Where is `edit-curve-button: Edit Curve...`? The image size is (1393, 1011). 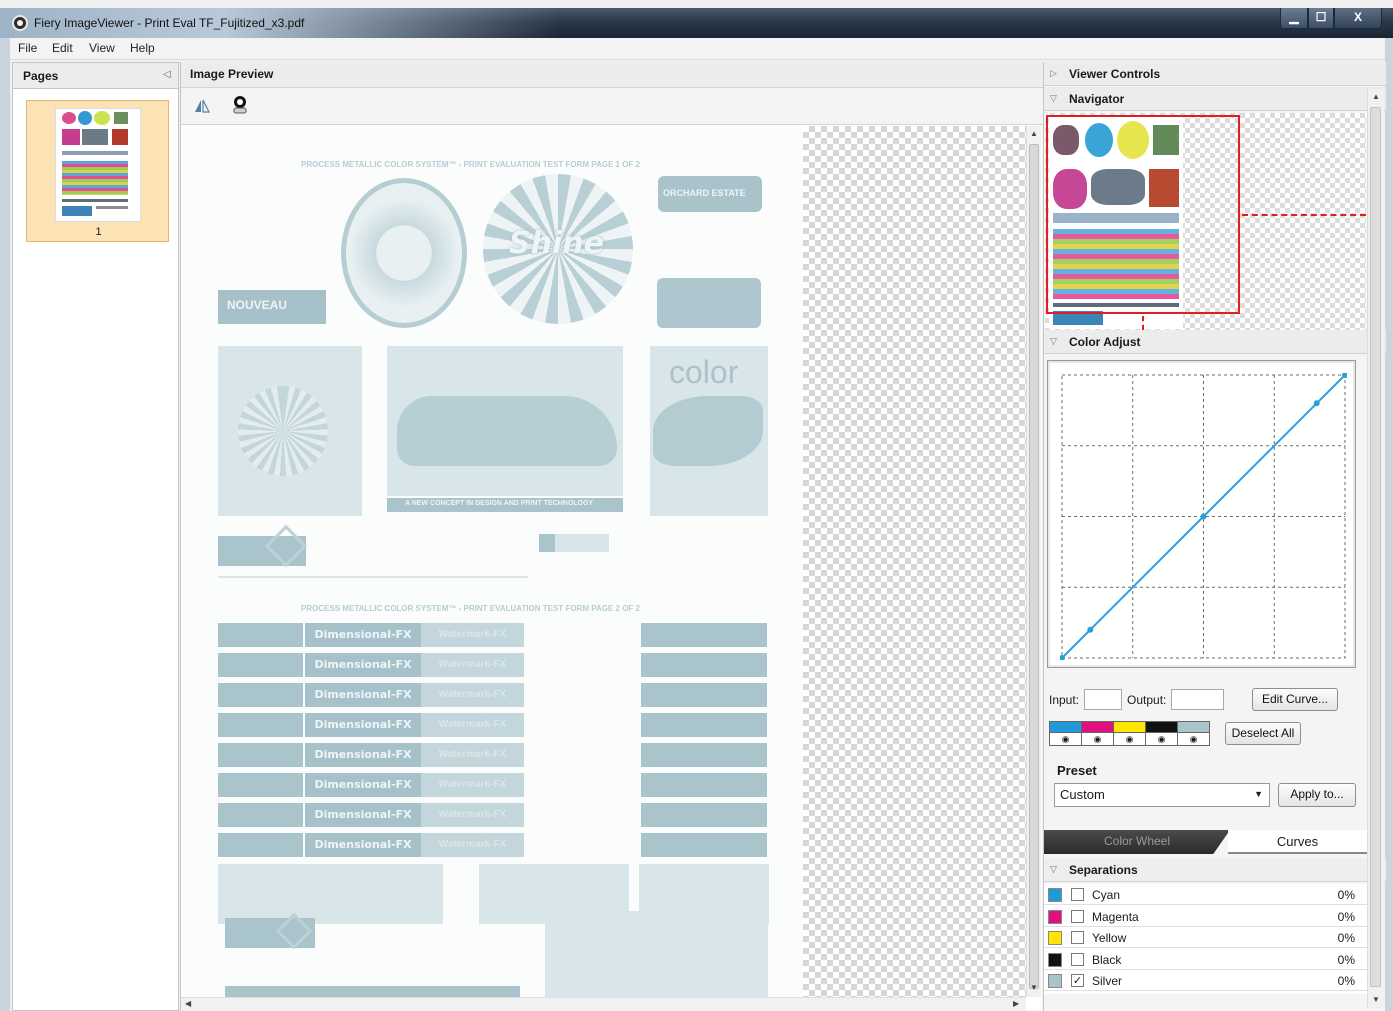
edit-curve-button: Edit Curve... is located at coordinates (1295, 699).